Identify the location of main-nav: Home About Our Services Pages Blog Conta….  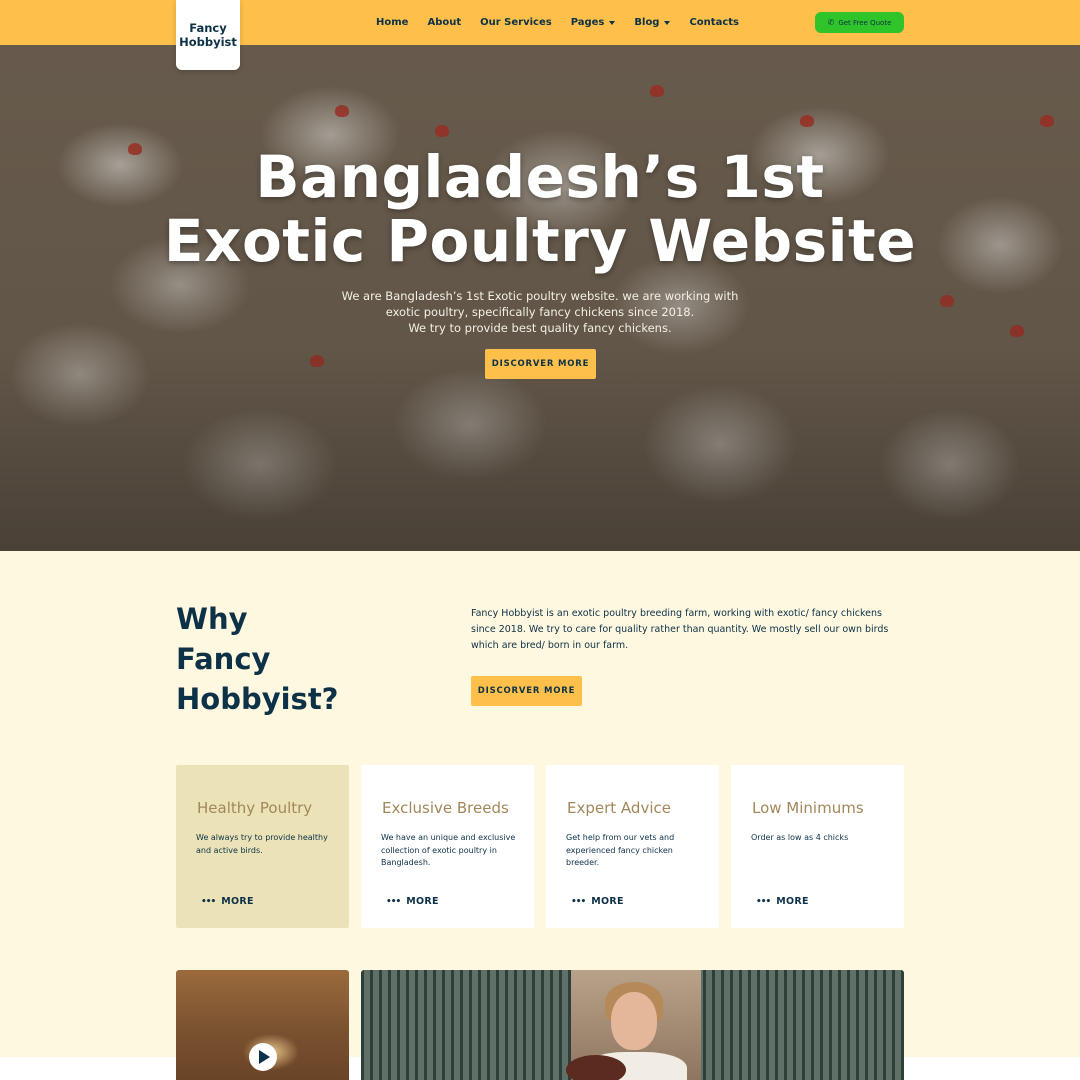
(567, 22).